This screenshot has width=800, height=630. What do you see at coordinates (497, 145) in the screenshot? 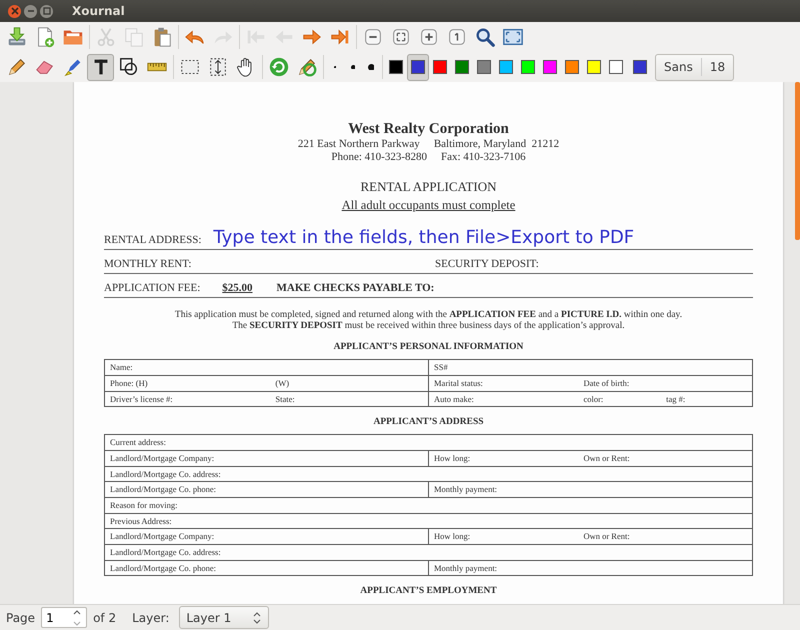
I see `address-text: Baltimore, Maryland 21212` at bounding box center [497, 145].